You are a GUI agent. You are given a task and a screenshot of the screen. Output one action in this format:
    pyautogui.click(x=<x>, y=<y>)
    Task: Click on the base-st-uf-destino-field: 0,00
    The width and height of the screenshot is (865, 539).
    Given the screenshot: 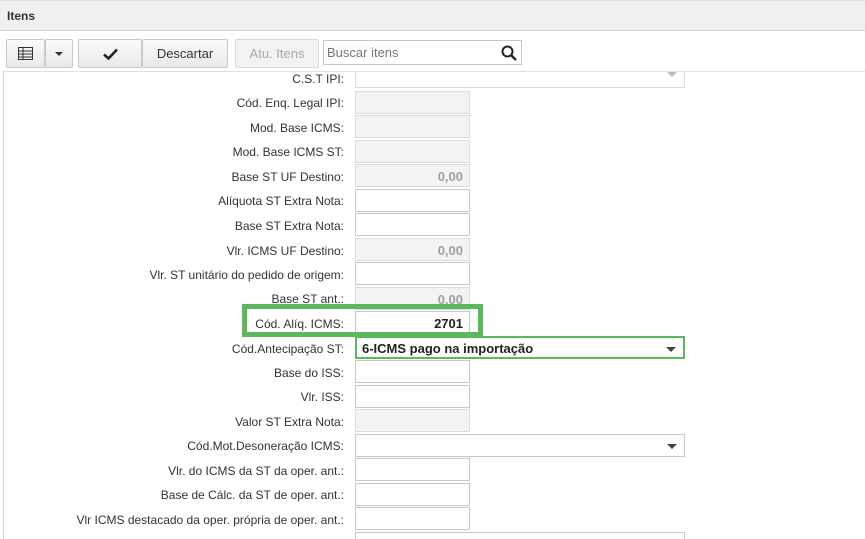 What is the action you would take?
    pyautogui.click(x=412, y=175)
    